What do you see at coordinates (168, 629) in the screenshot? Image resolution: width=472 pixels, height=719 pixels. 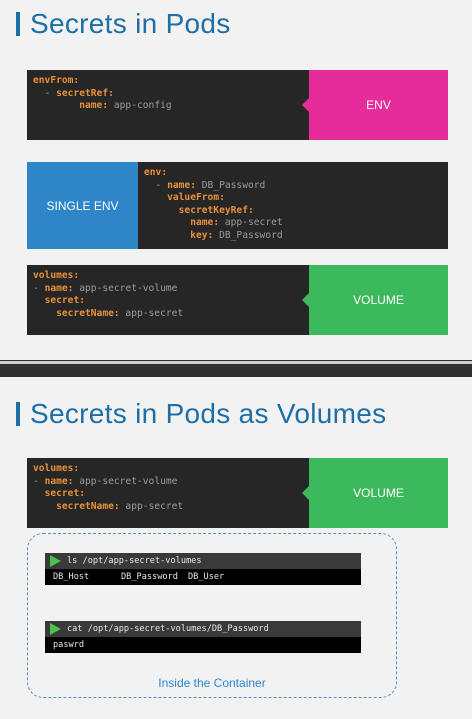 I see `terminal-command: cat /opt/app-secret-volumes/DB_Password` at bounding box center [168, 629].